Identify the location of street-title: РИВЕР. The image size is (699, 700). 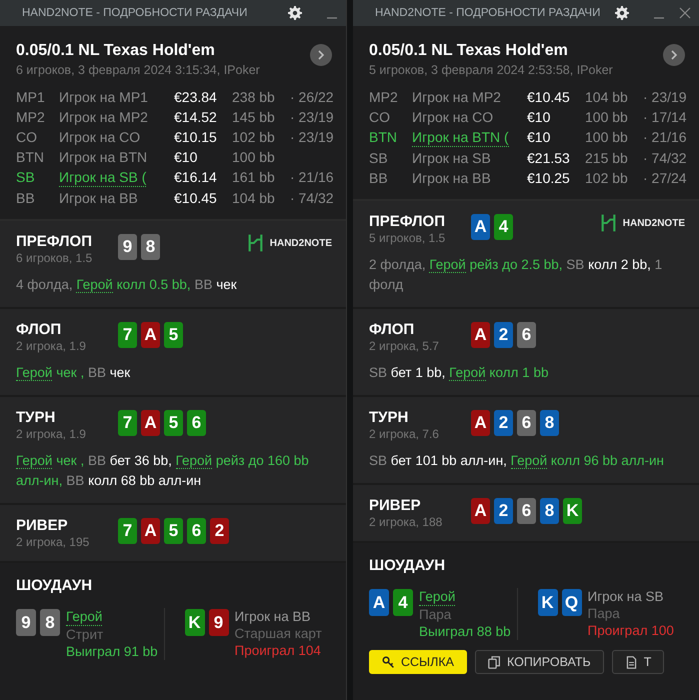
(42, 525).